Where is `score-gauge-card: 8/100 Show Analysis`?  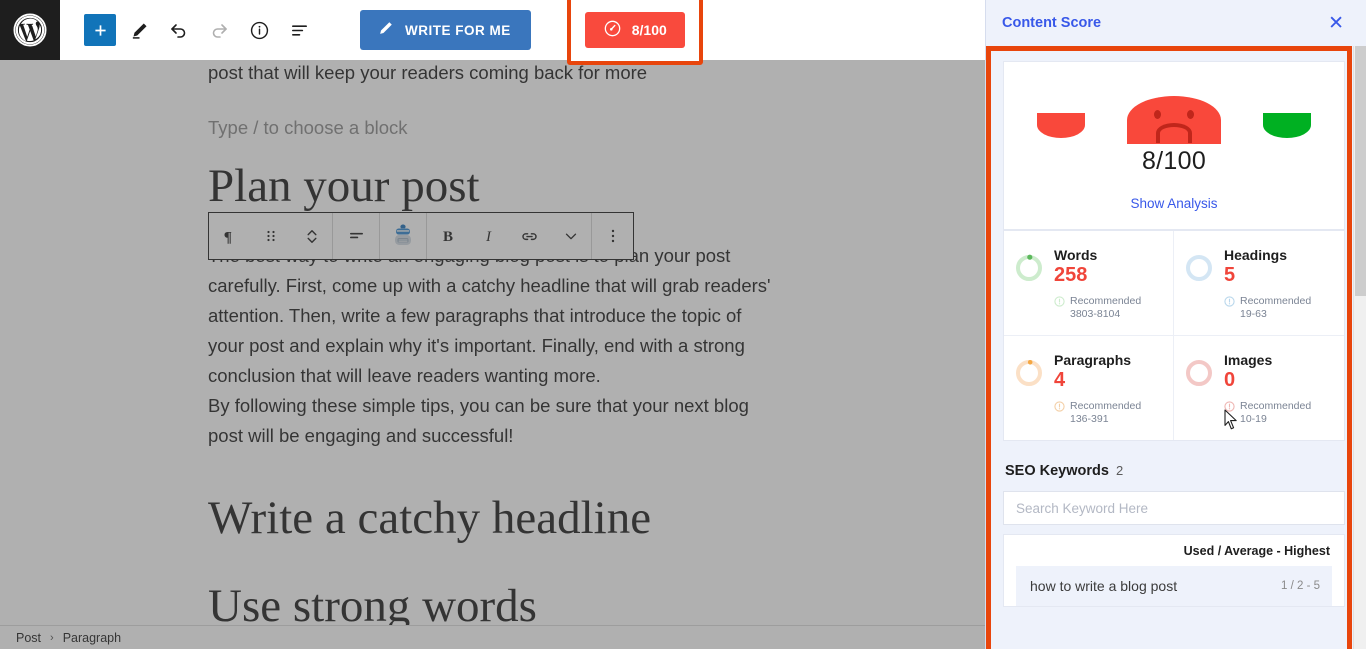 score-gauge-card: 8/100 Show Analysis is located at coordinates (1174, 145).